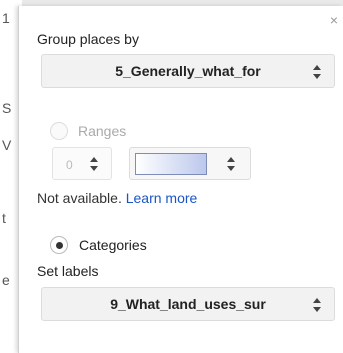  I want to click on color-ramp-swatch, so click(171, 164).